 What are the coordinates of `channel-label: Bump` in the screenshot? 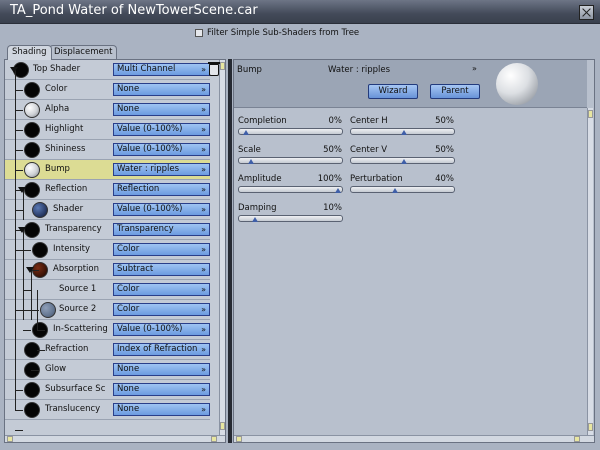 It's located at (249, 70).